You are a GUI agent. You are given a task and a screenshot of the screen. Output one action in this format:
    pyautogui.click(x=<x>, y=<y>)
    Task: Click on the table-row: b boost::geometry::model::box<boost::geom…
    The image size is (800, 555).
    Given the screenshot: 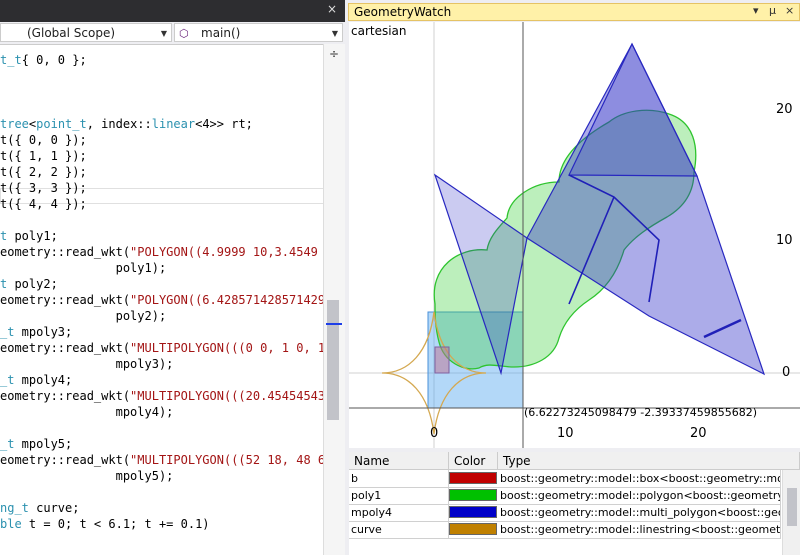 What is the action you would take?
    pyautogui.click(x=565, y=479)
    